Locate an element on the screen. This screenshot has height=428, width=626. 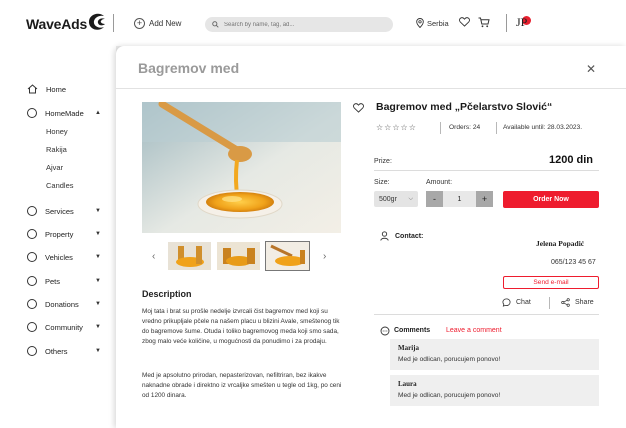
sidebar-item-label: Vehicles is located at coordinates (59, 257).